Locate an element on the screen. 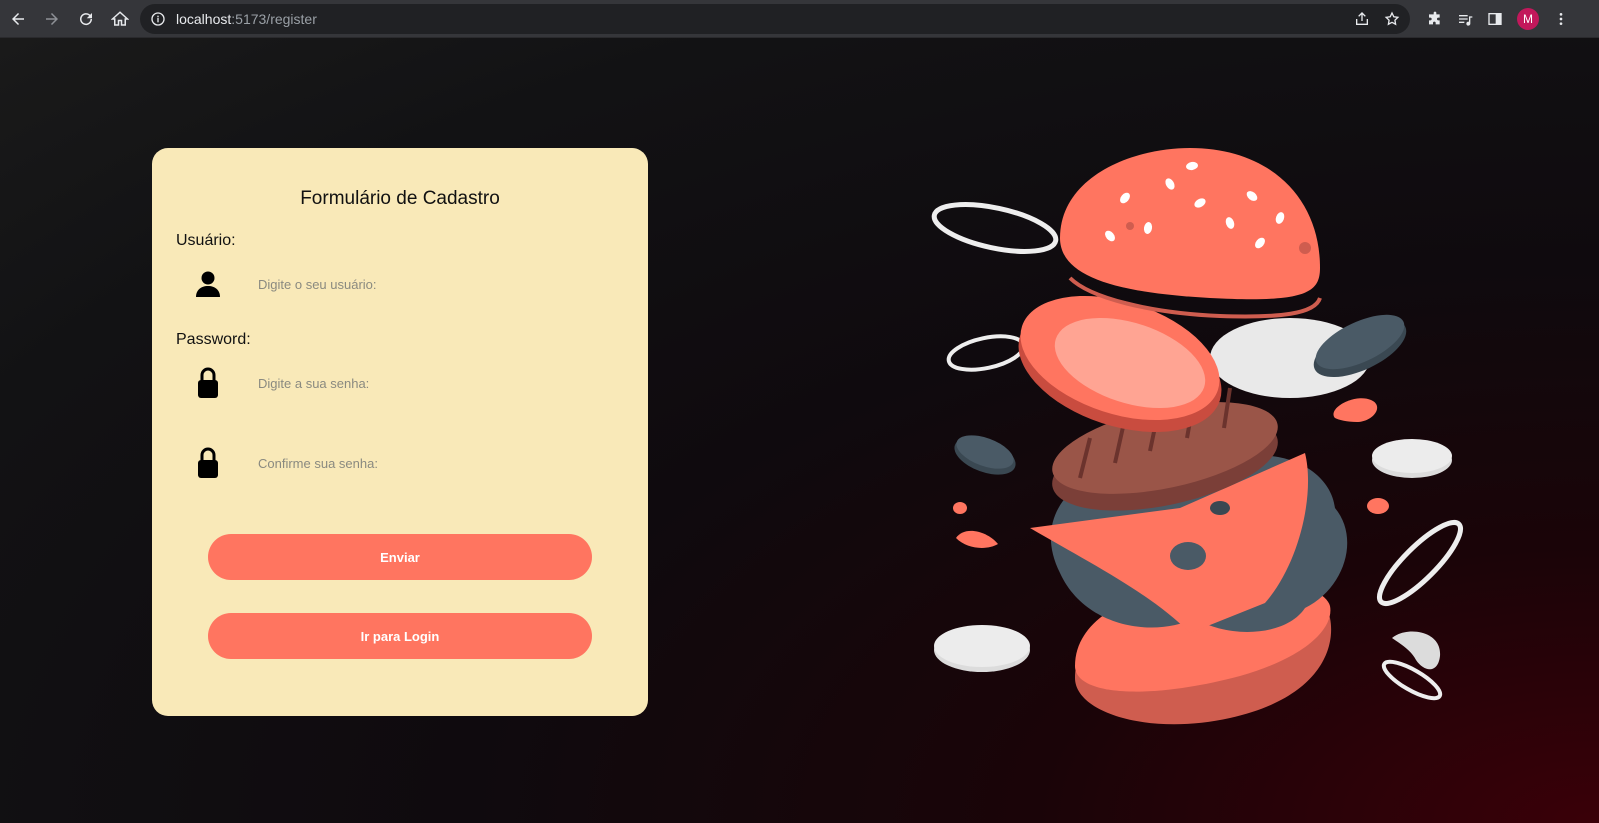 This screenshot has width=1599, height=823. bookmark-star-icon is located at coordinates (1392, 19).